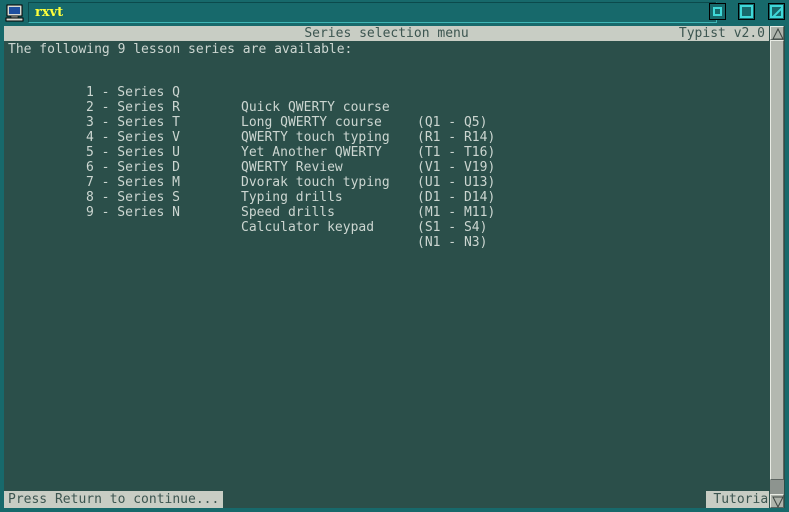 This screenshot has height=512, width=789. Describe the element at coordinates (452, 227) in the screenshot. I see `series-range: (S1 - S4)` at that location.